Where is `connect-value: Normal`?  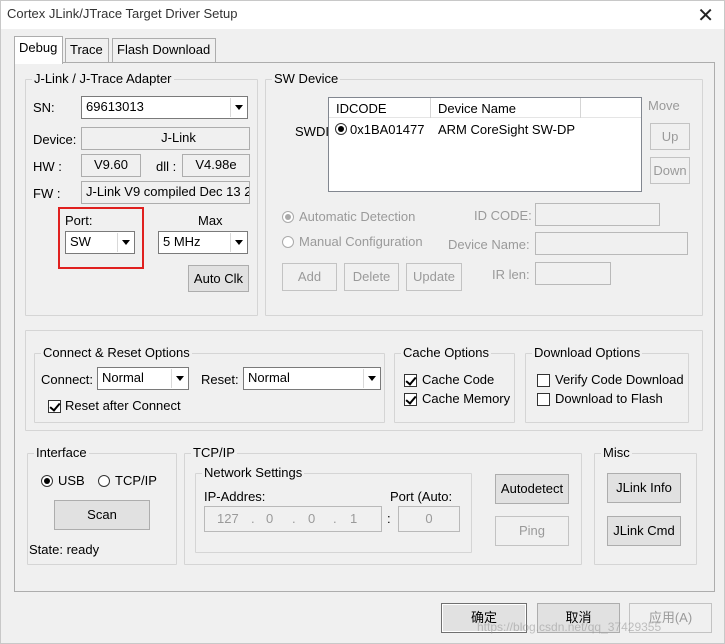
connect-value: Normal is located at coordinates (123, 377).